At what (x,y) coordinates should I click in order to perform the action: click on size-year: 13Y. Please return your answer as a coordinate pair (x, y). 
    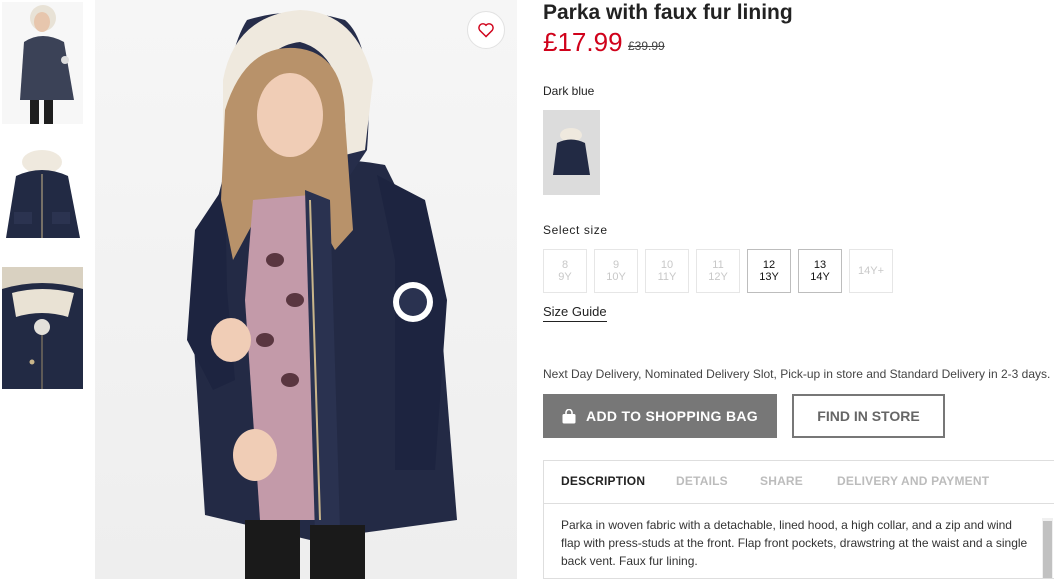
    Looking at the image, I should click on (769, 277).